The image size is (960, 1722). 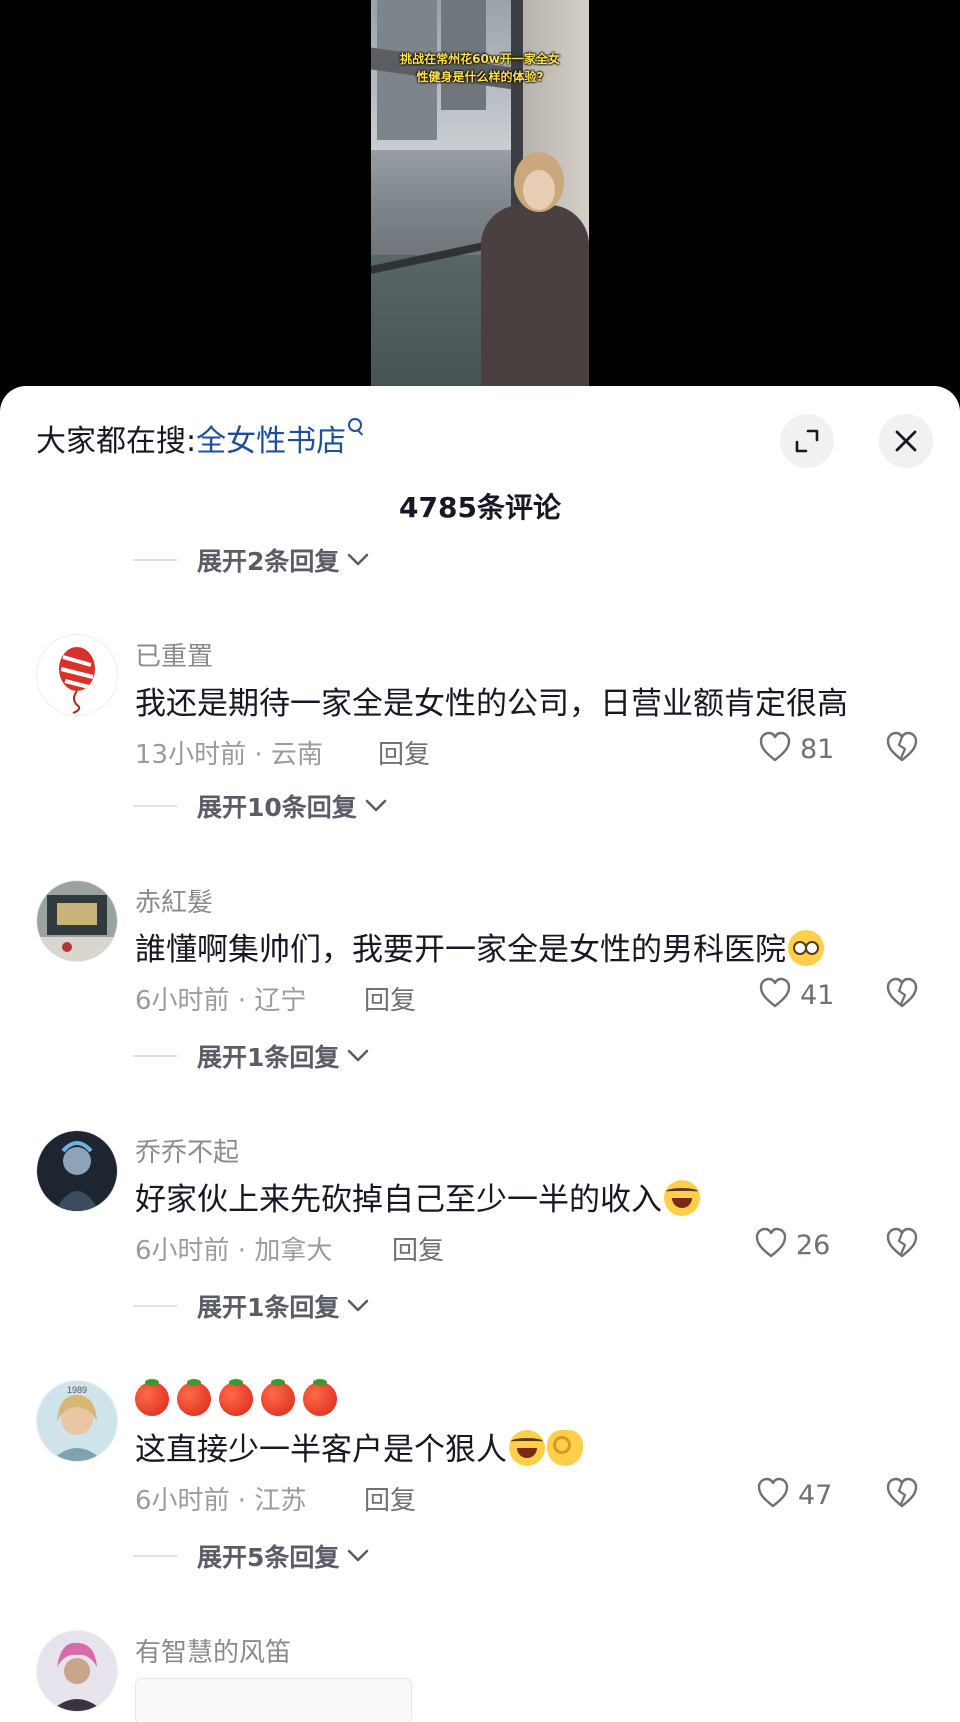 I want to click on comment-text-body: 好家伙上来先砍掉自己至少一半的收入, so click(x=398, y=1200).